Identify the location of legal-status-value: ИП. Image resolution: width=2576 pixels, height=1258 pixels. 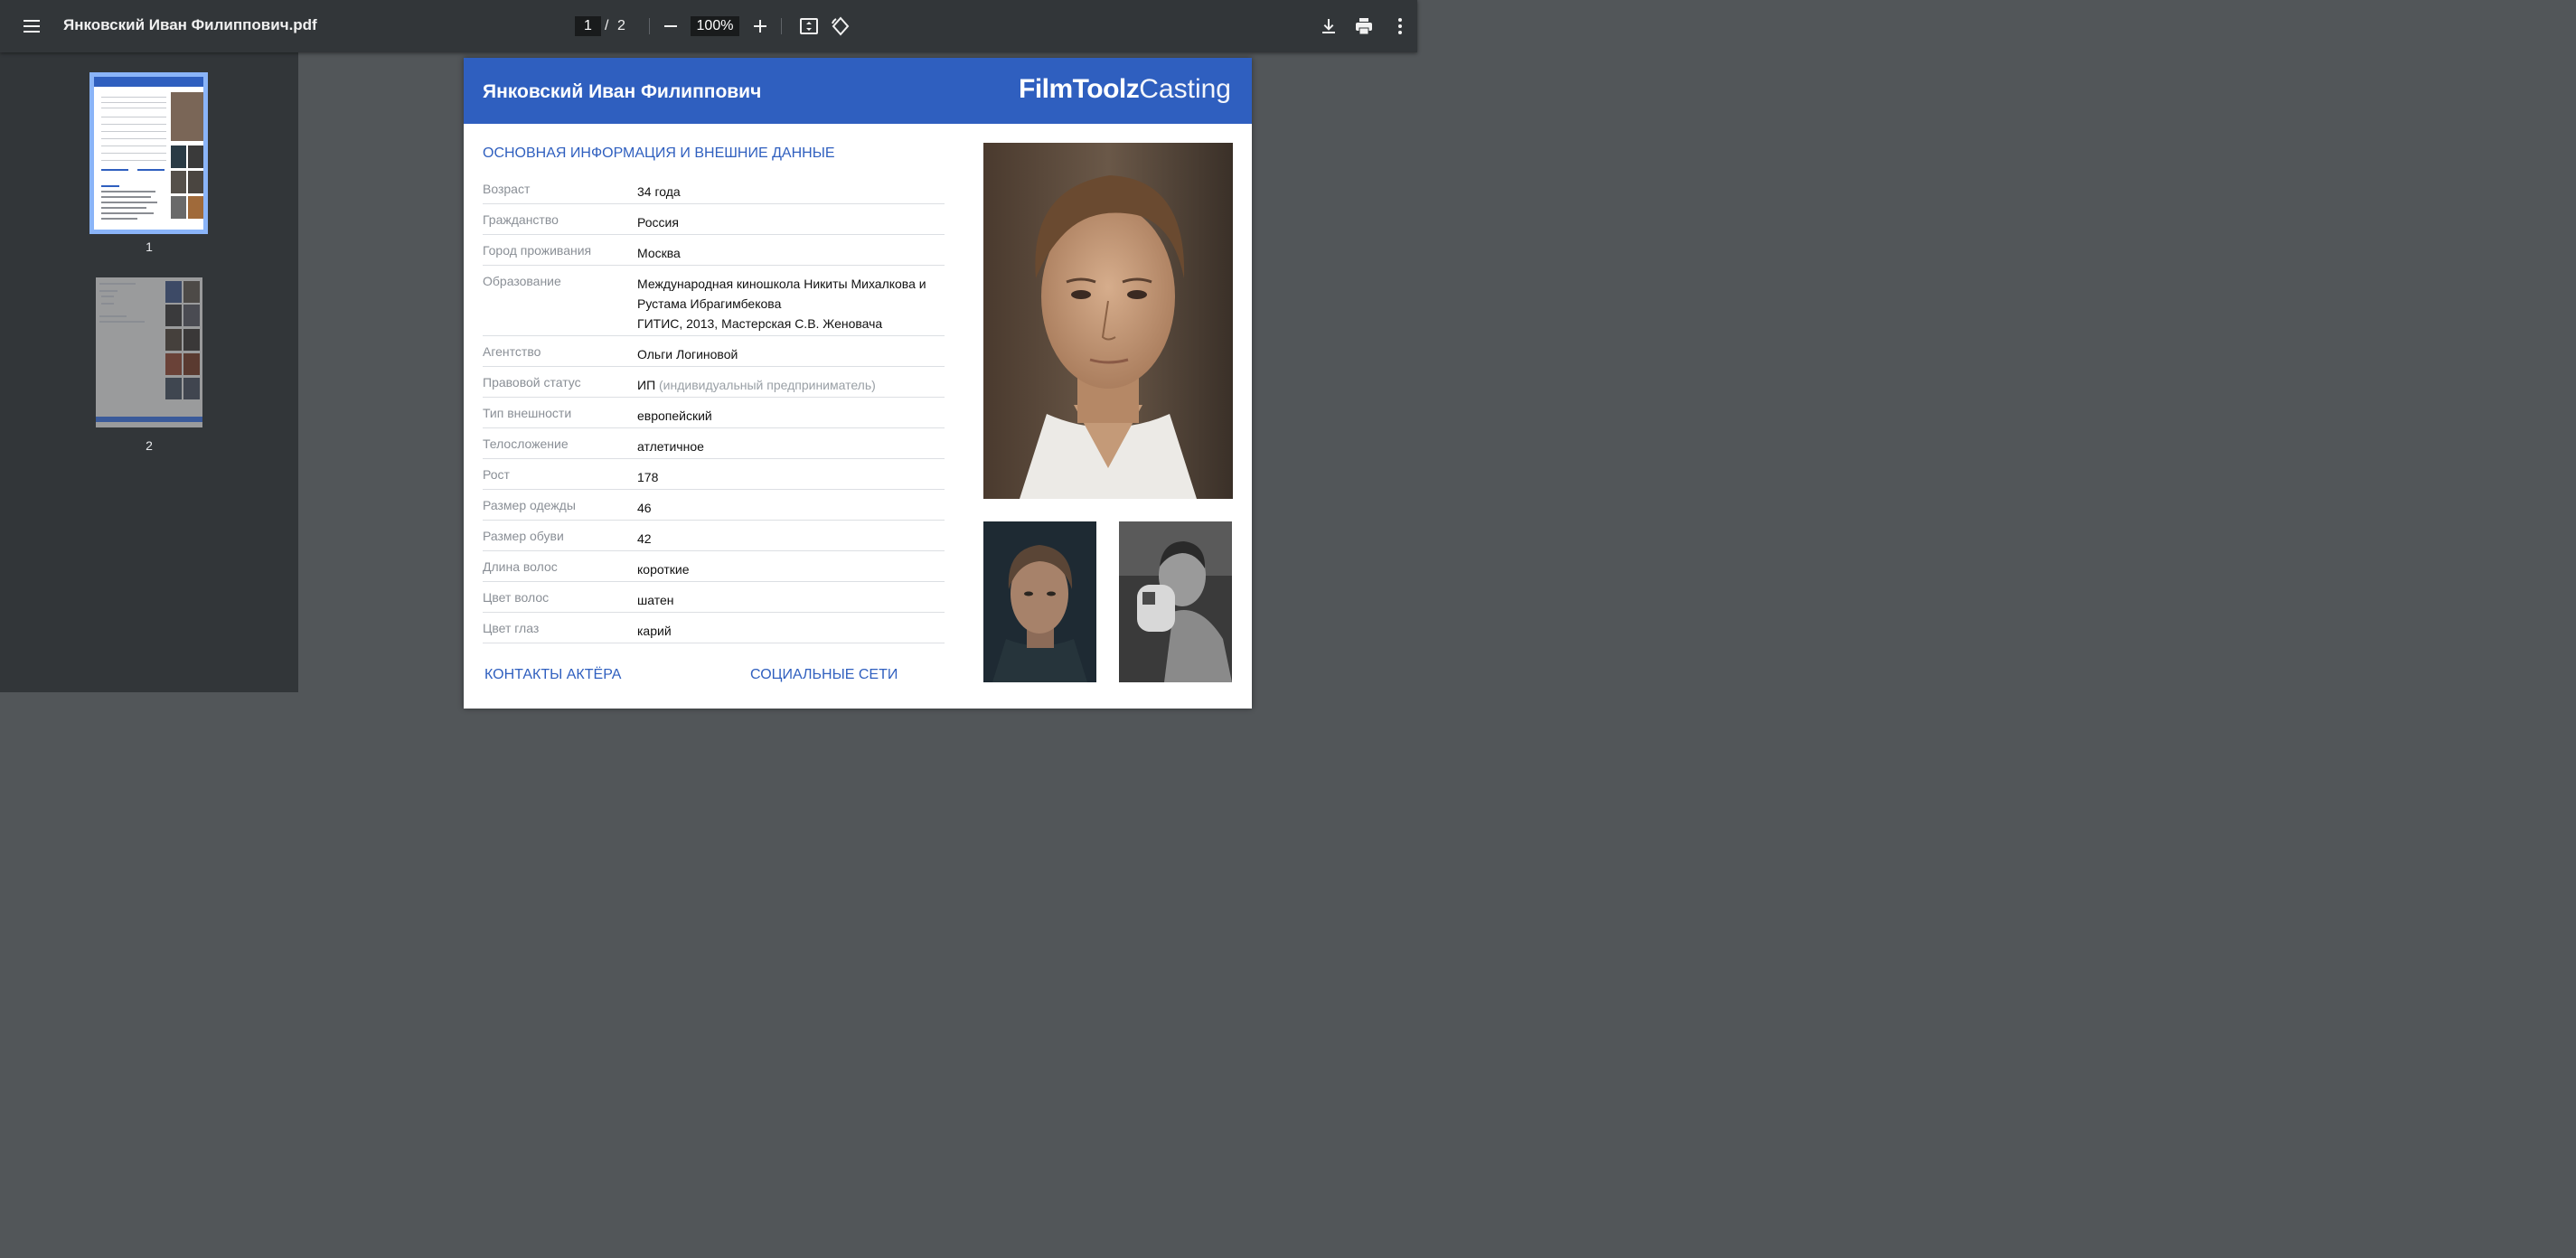
(647, 385).